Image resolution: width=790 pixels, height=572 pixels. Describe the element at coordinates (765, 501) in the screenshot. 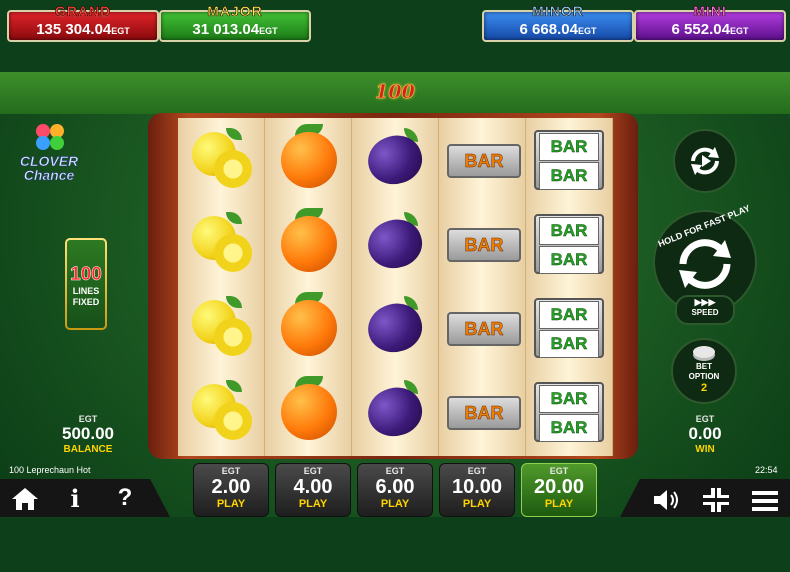

I see `menu-icon` at that location.